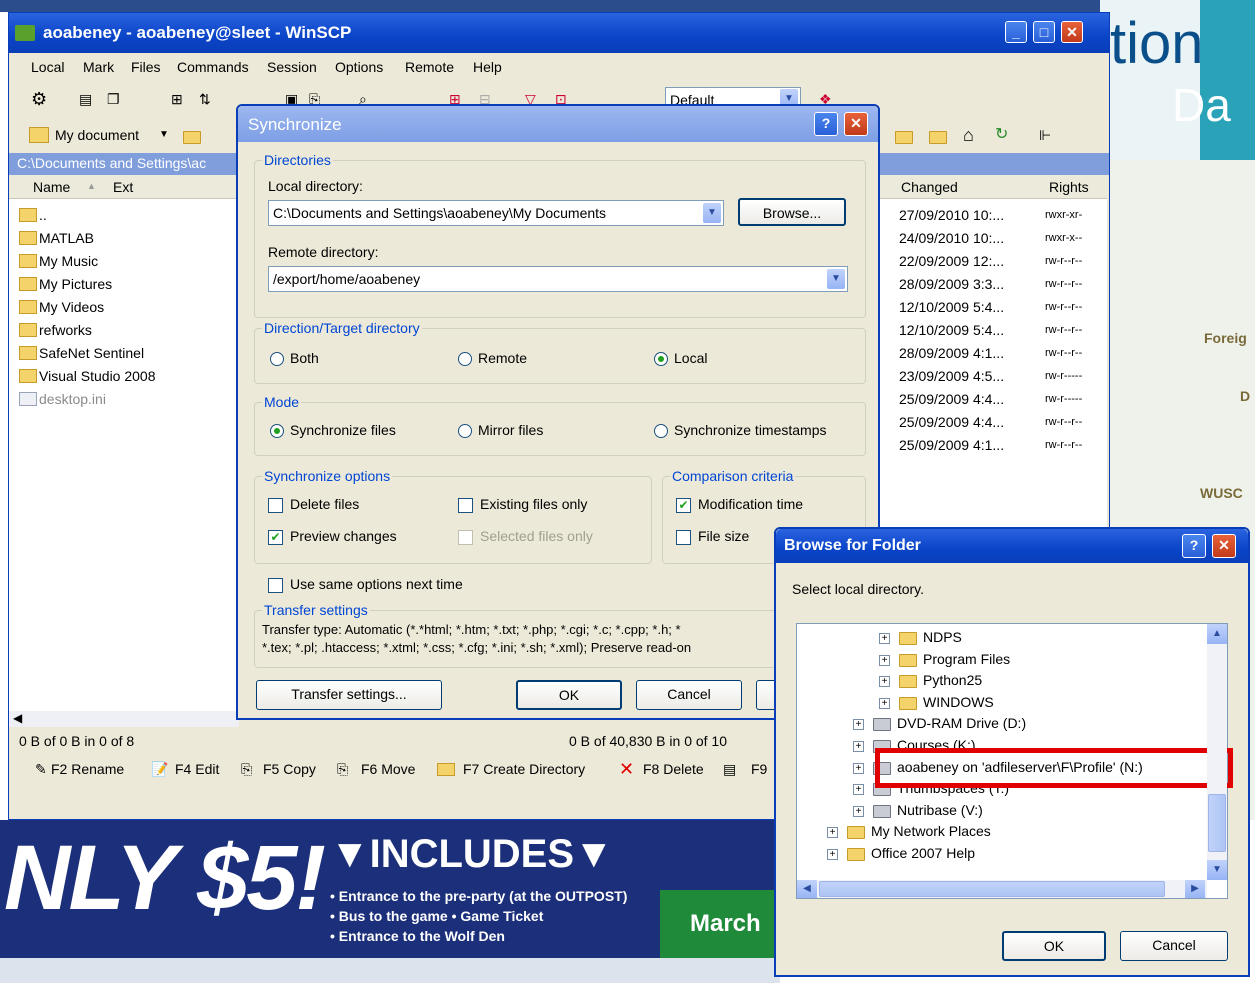 The width and height of the screenshot is (1255, 983). What do you see at coordinates (359, 67) in the screenshot?
I see `menu-item-options: Options` at bounding box center [359, 67].